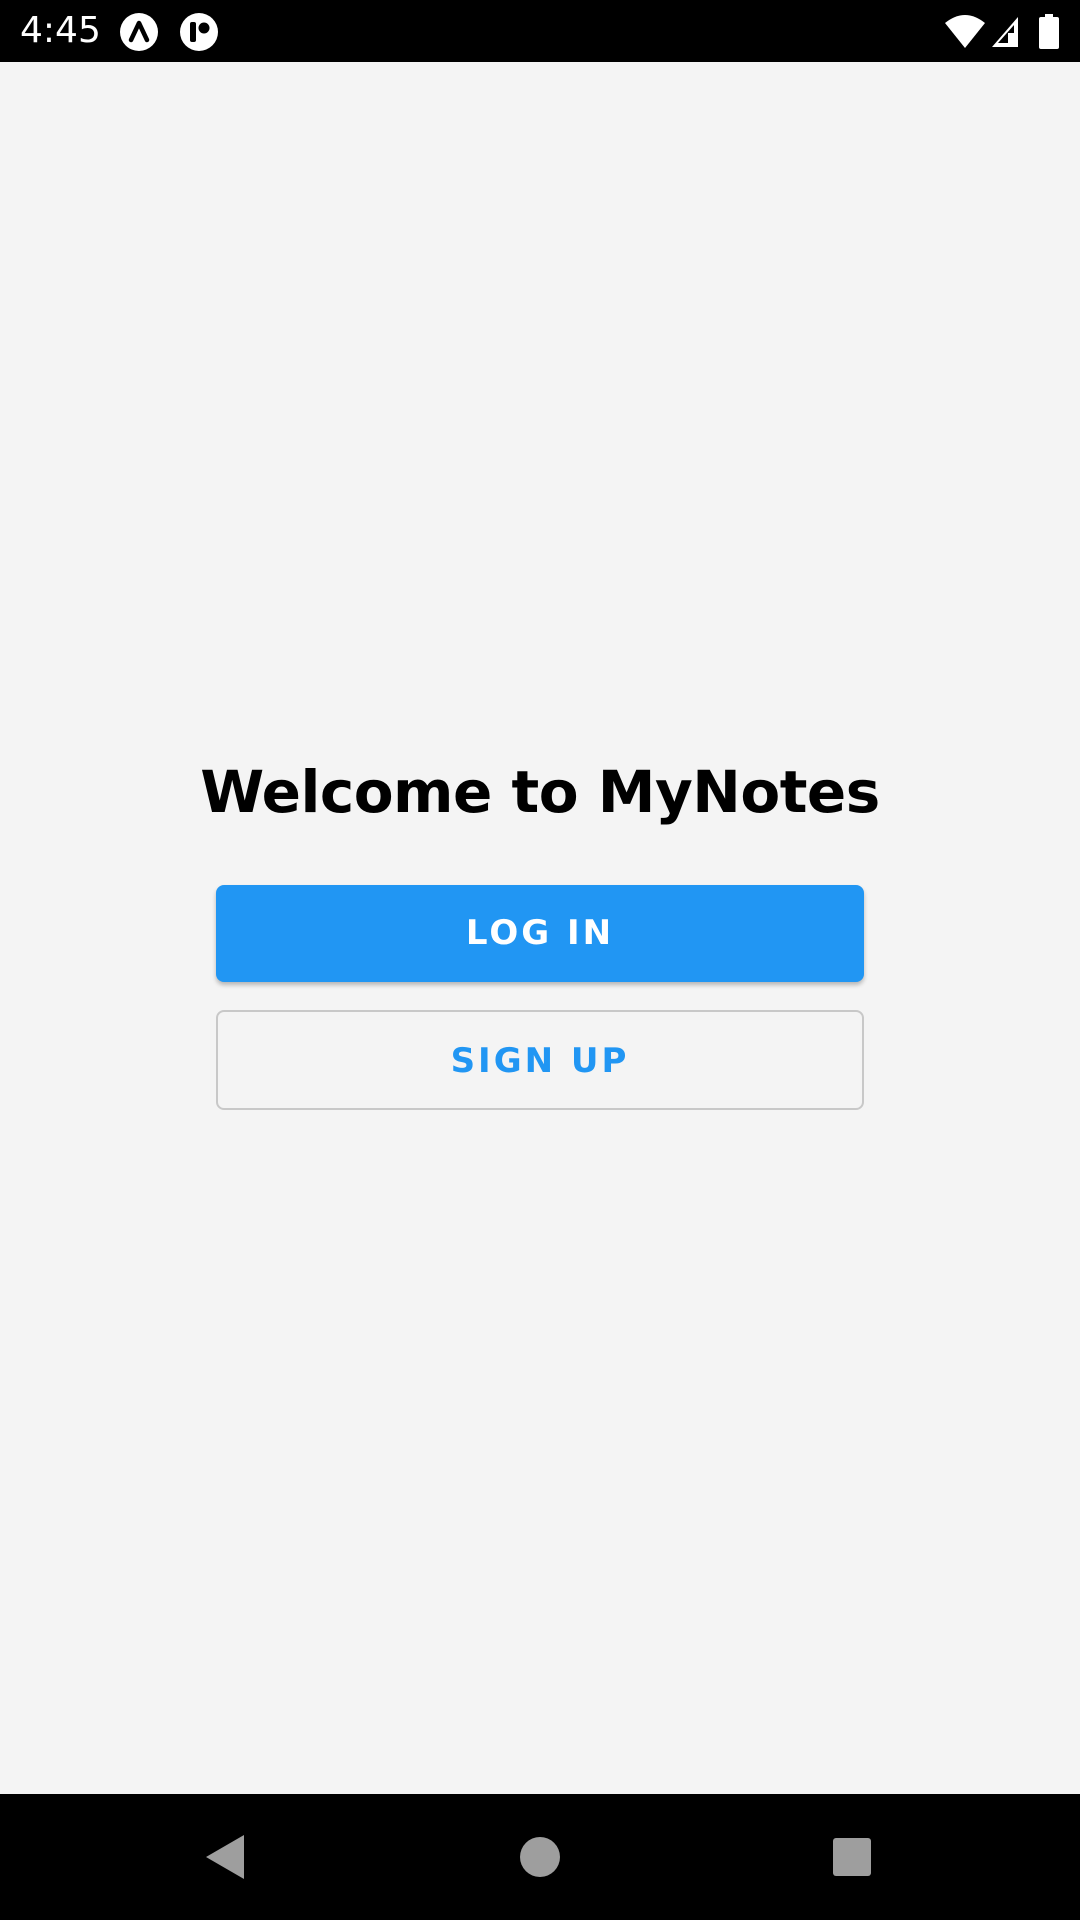  I want to click on status-time: 4:45, so click(60, 30).